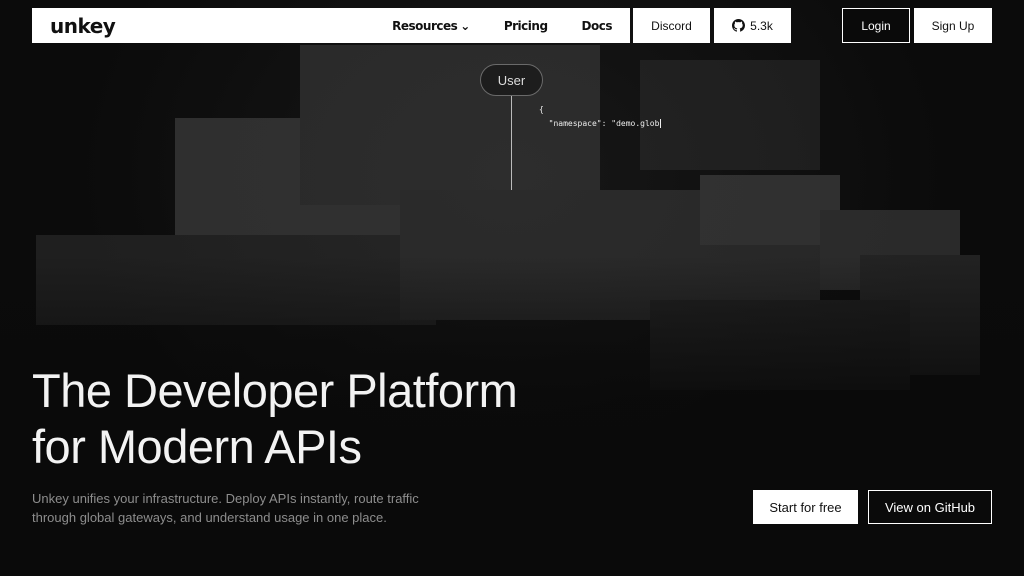 The width and height of the screenshot is (1024, 576). What do you see at coordinates (805, 507) in the screenshot?
I see `start-for-free-button: Start for free` at bounding box center [805, 507].